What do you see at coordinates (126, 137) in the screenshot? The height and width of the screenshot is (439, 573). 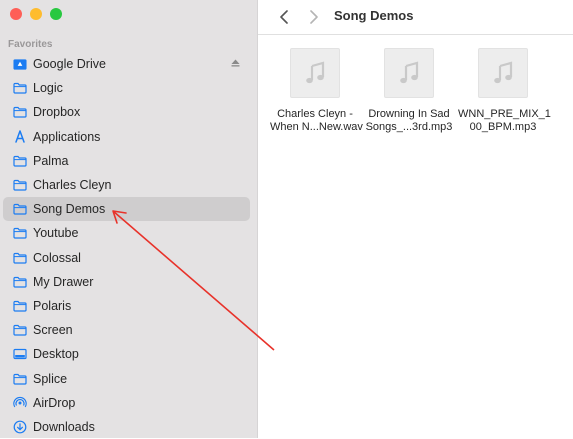 I see `sidebar-item-applications: Applications` at bounding box center [126, 137].